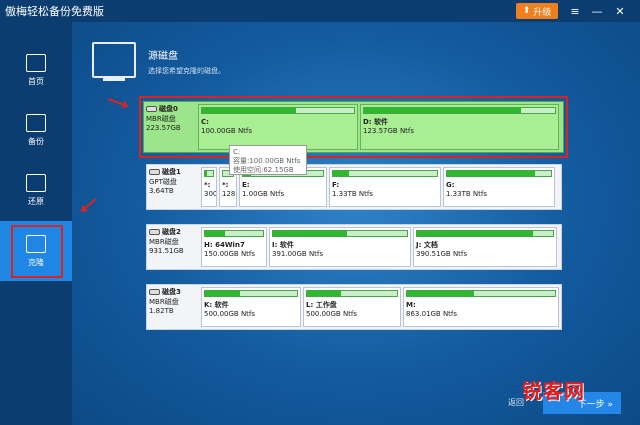 This screenshot has height=425, width=640. I want to click on disk-info: 磁盘3 MBR磁盘 1.82TB, so click(174, 307).